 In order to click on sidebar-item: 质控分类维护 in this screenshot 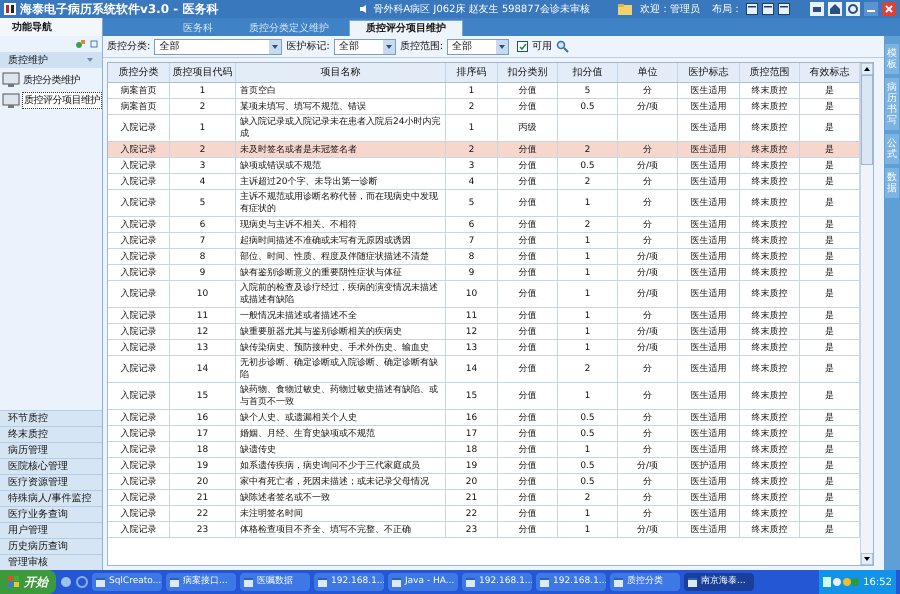, I will do `click(51, 80)`.